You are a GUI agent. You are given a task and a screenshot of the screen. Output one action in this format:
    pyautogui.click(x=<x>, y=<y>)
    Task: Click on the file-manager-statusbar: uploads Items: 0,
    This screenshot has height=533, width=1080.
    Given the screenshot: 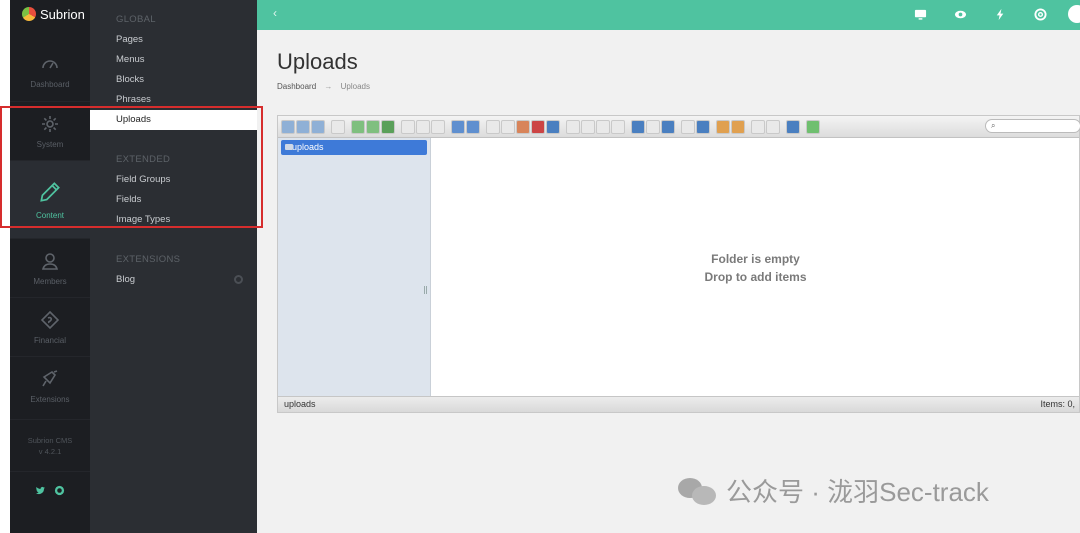 What is the action you would take?
    pyautogui.click(x=678, y=404)
    